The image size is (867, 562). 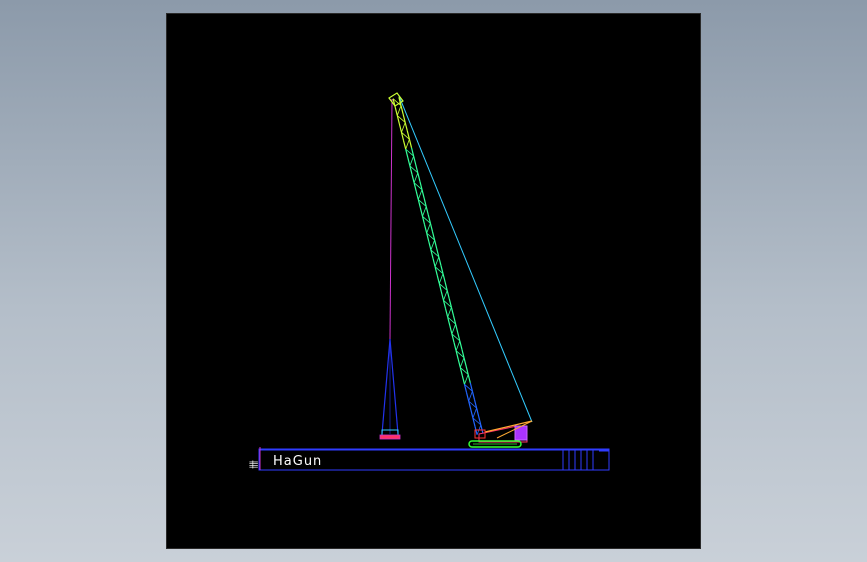 I want to click on crane-base, so click(x=500, y=434).